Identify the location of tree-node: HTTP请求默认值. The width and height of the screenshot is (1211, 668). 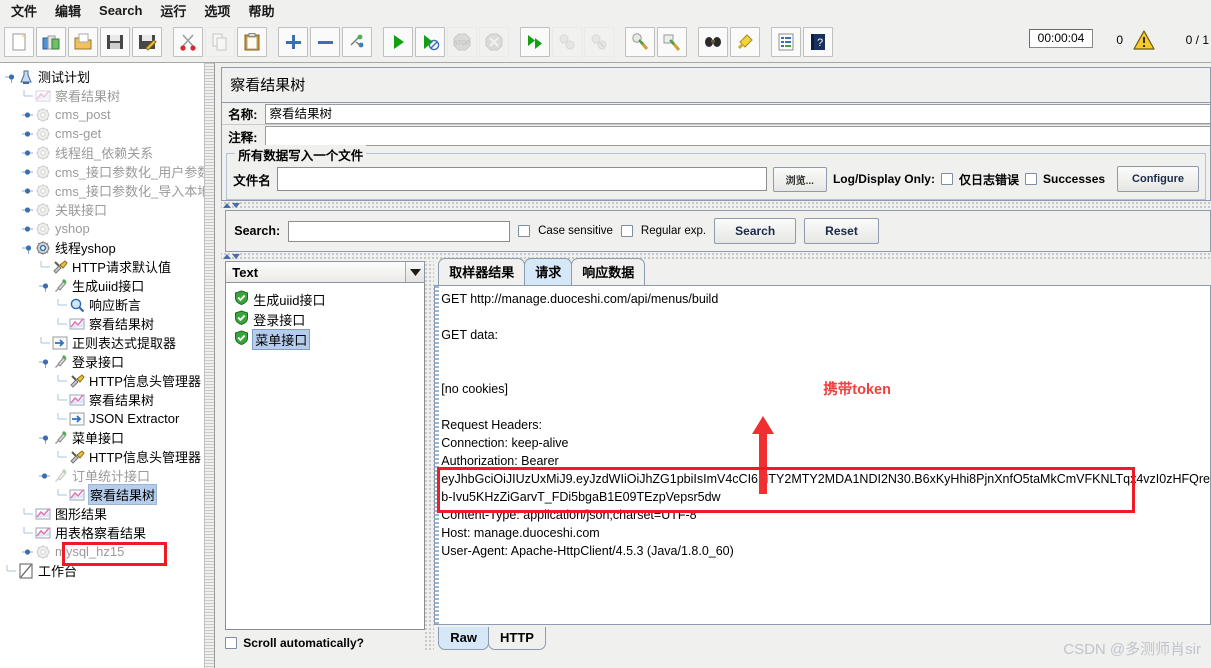
(107, 266).